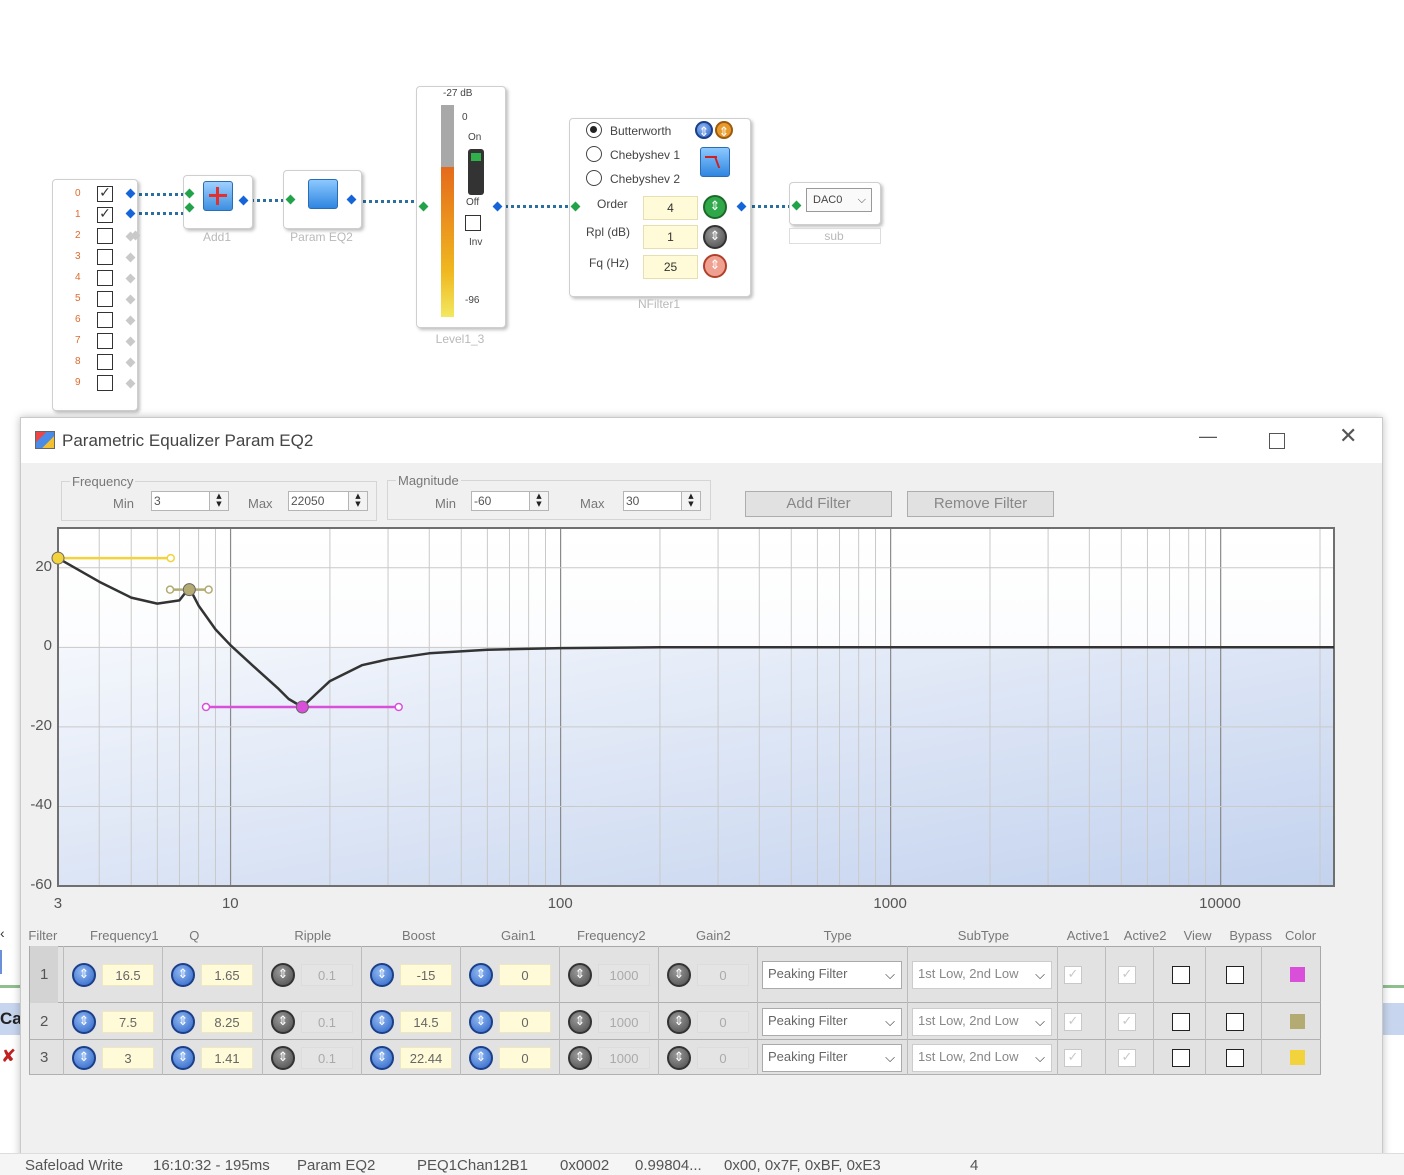  Describe the element at coordinates (426, 1057) in the screenshot. I see `boost-field: 22.44` at that location.